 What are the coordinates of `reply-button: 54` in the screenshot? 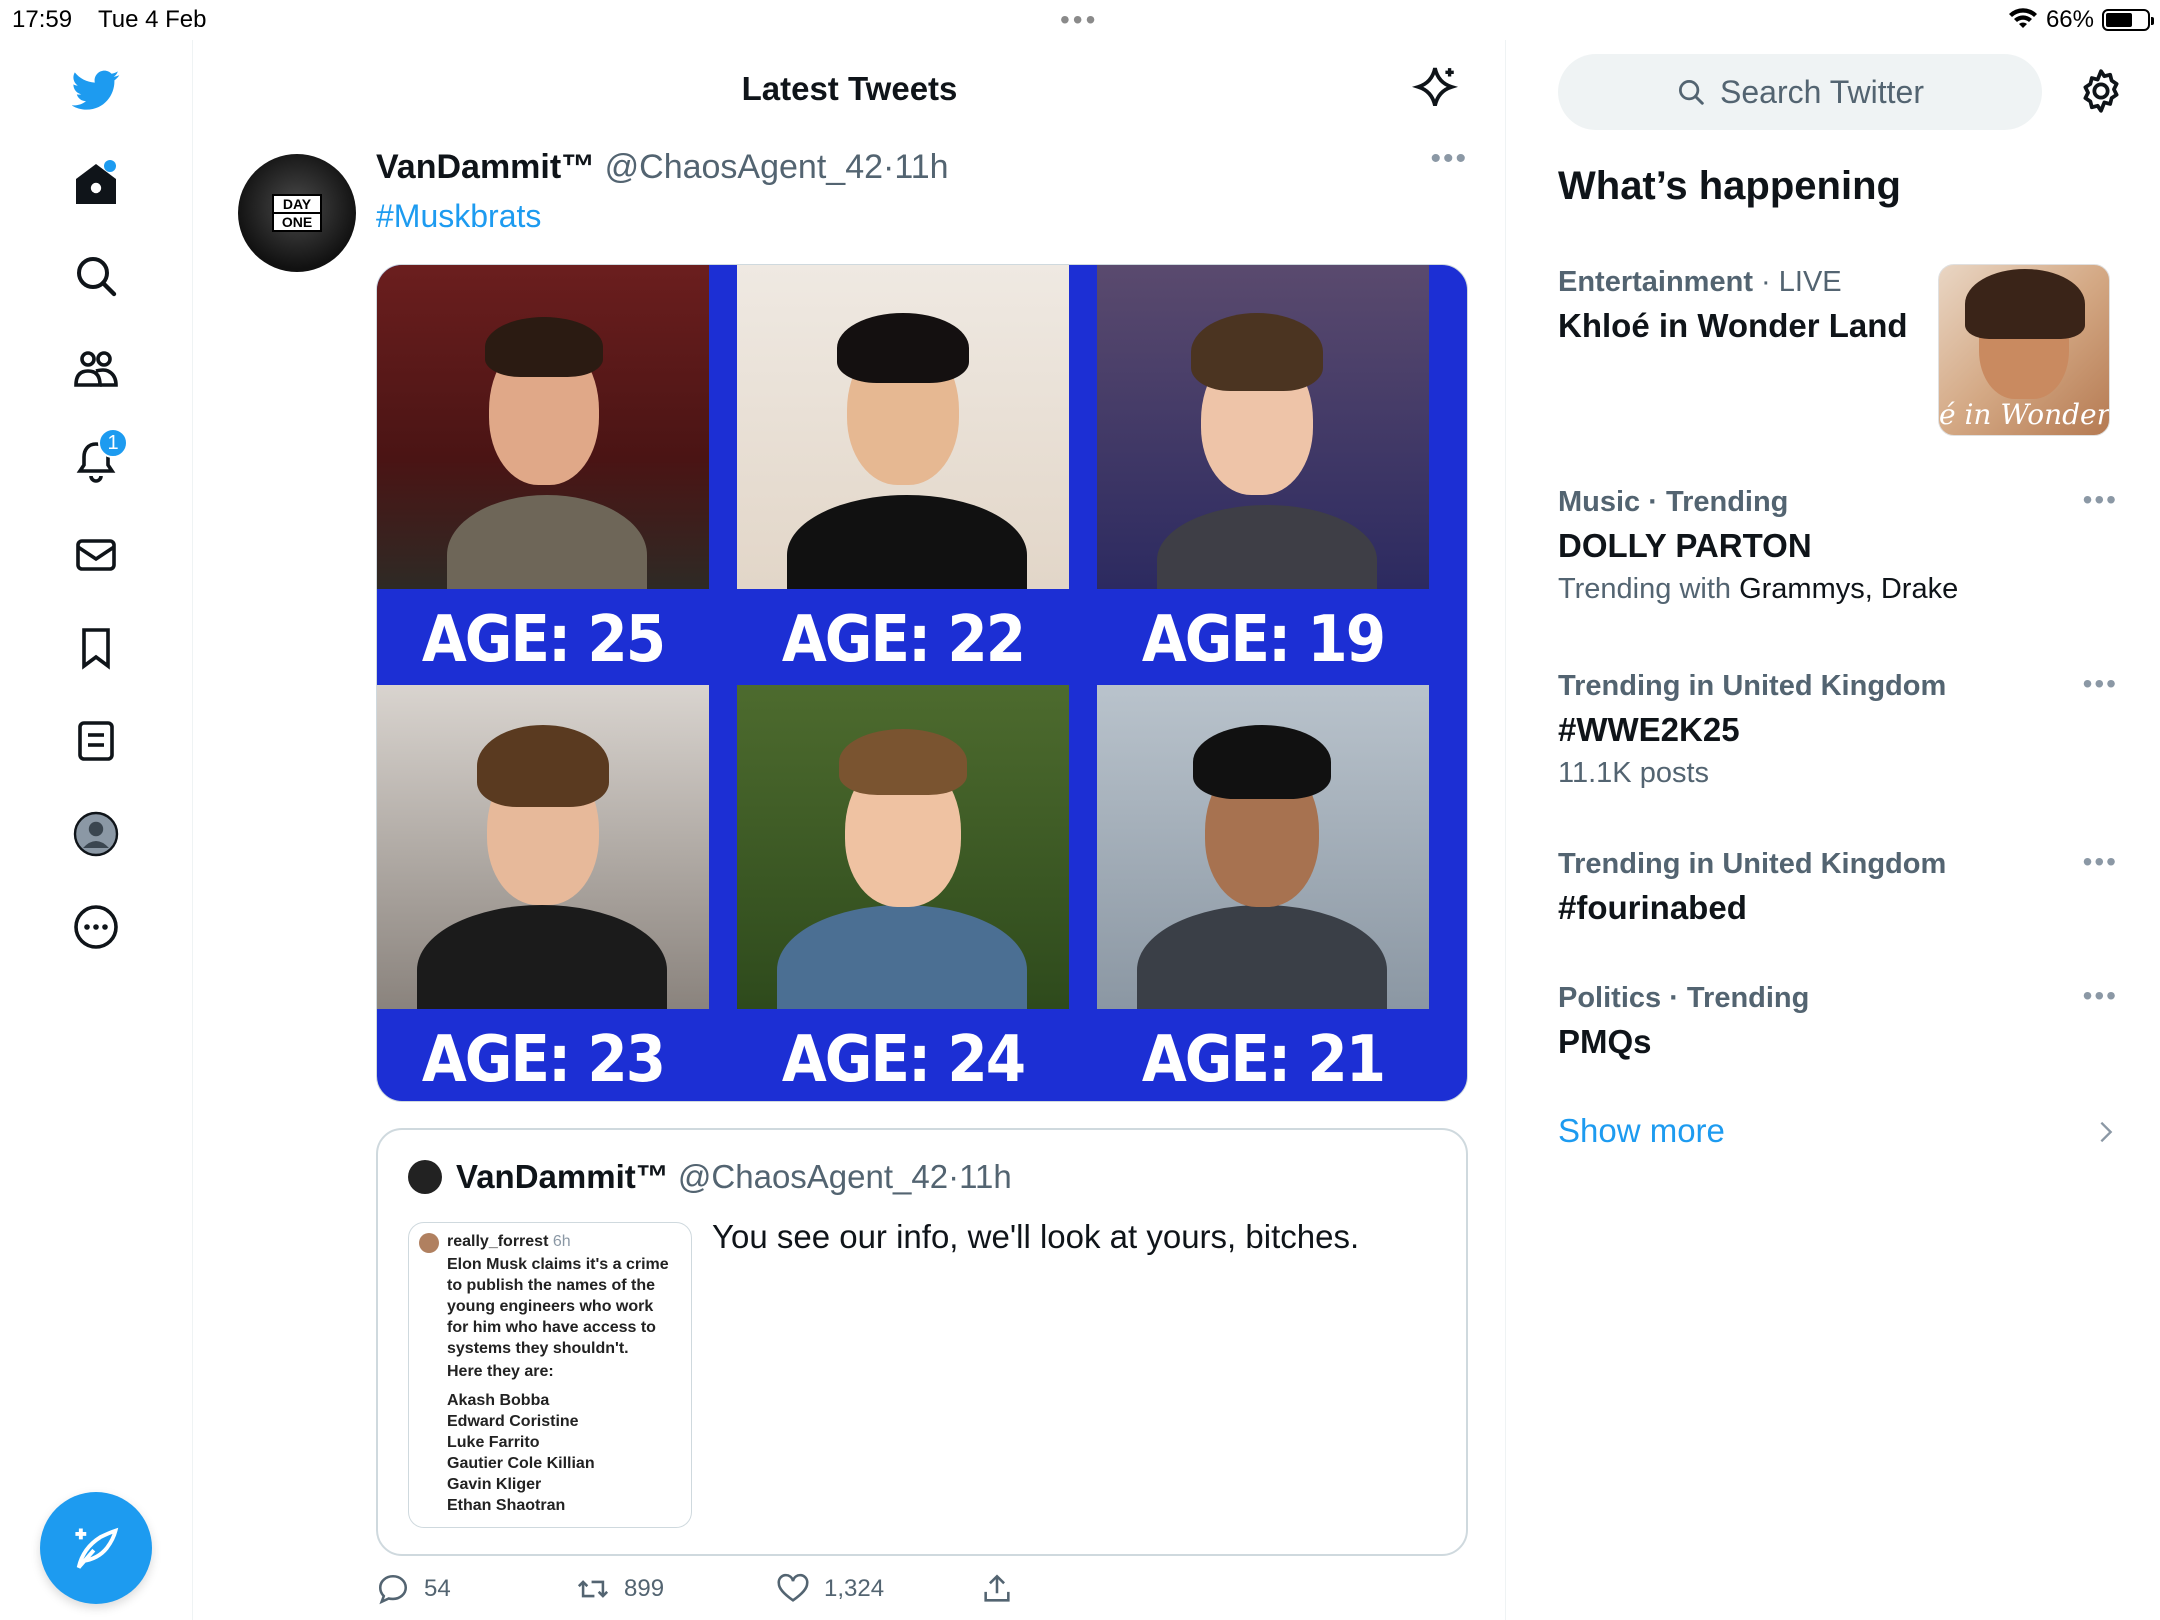 It's located at (413, 1589).